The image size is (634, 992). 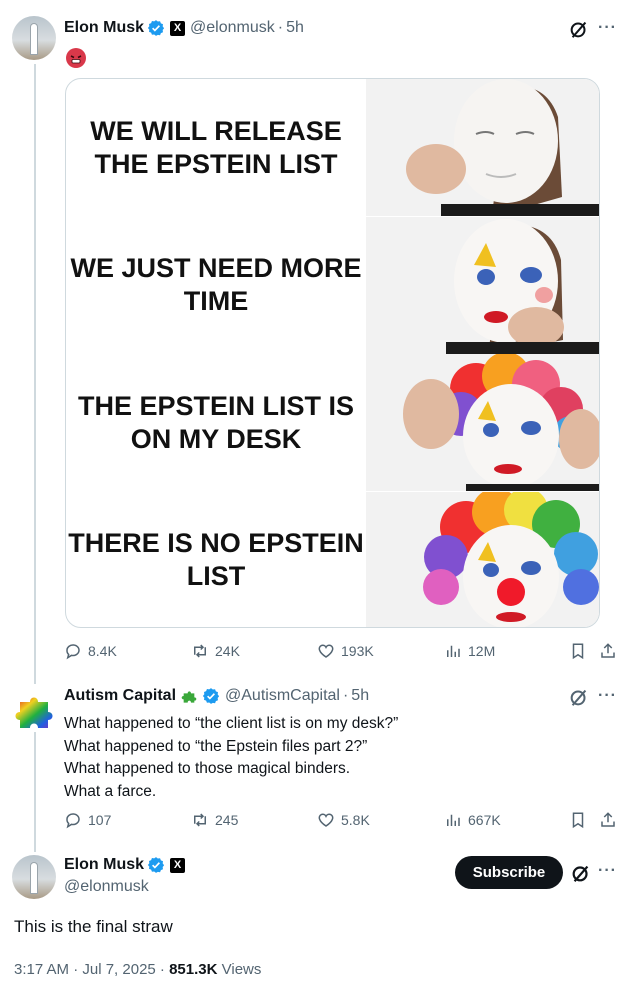 What do you see at coordinates (227, 820) in the screenshot?
I see `repost-count: 245` at bounding box center [227, 820].